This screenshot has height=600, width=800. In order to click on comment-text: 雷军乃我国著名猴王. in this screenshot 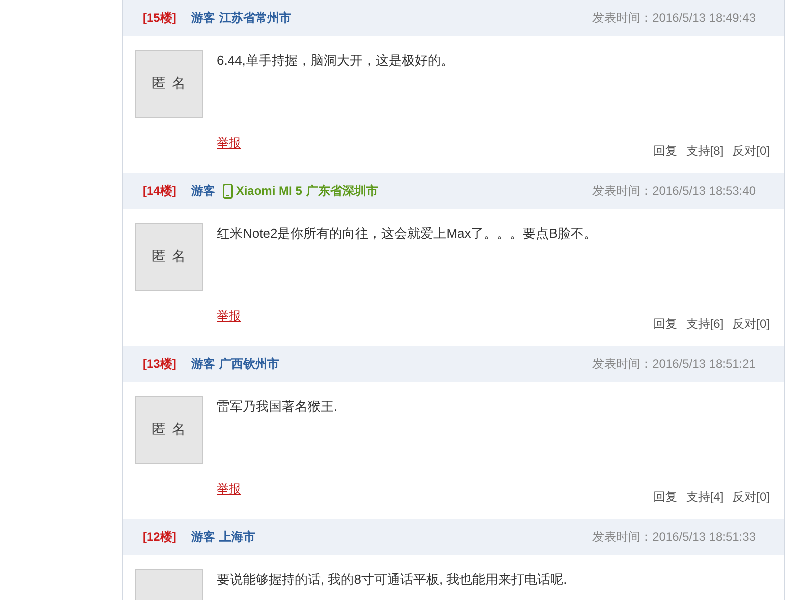, I will do `click(277, 407)`.